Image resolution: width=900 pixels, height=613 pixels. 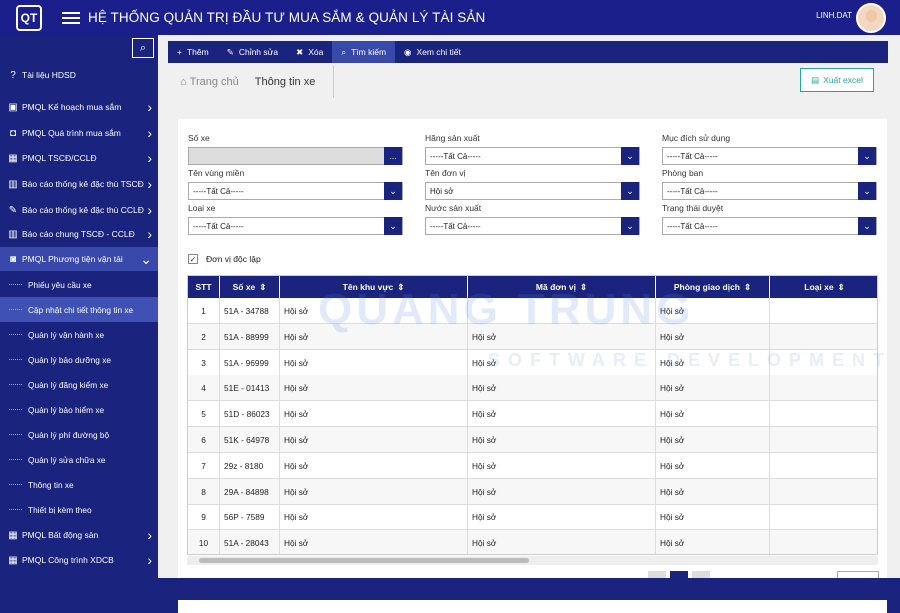 What do you see at coordinates (364, 52) in the screenshot?
I see `toolbar-button: ⌕ Tìm kiếm` at bounding box center [364, 52].